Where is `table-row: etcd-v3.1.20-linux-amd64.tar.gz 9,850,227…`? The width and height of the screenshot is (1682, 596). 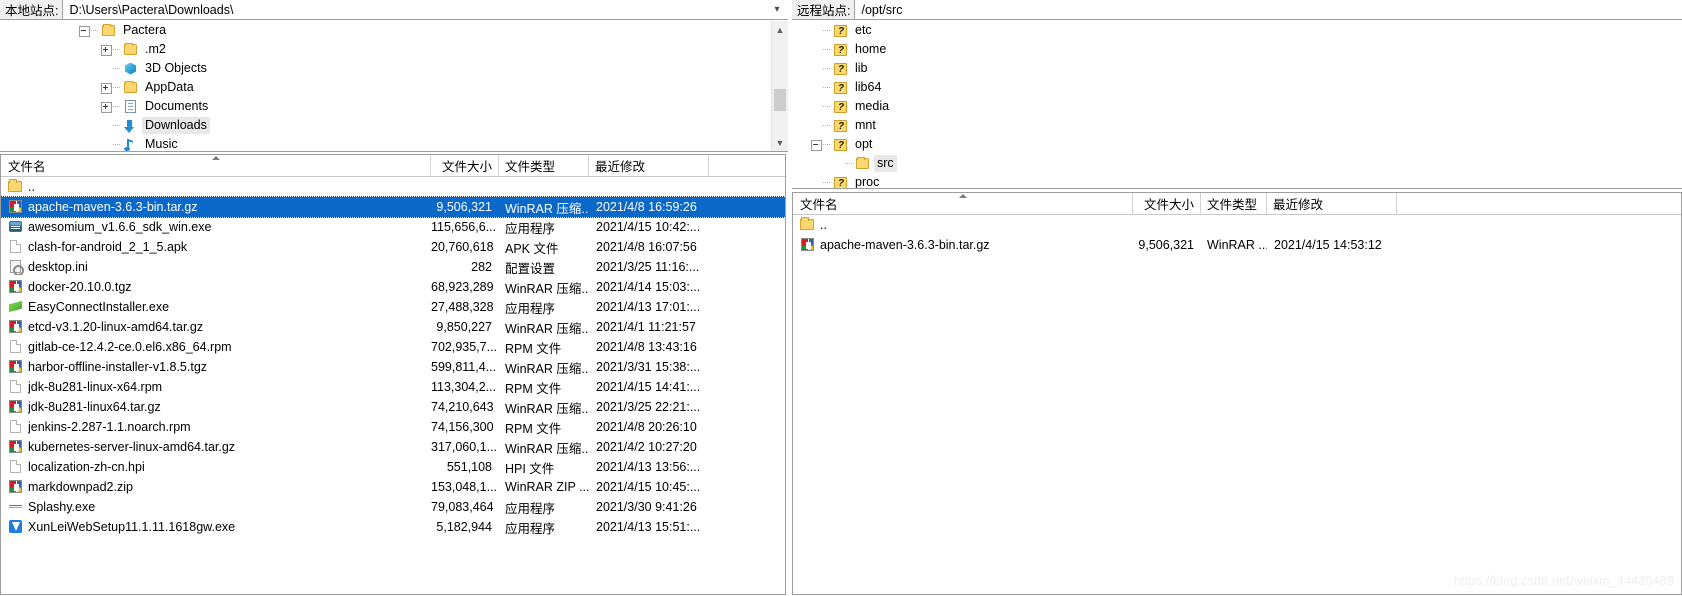
table-row: etcd-v3.1.20-linux-amd64.tar.gz 9,850,227… is located at coordinates (393, 327).